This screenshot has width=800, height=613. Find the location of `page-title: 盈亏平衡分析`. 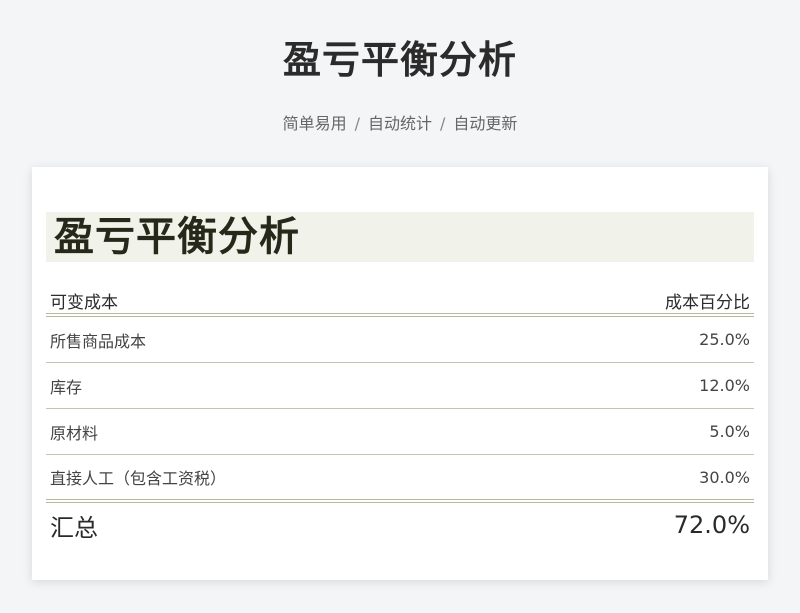

page-title: 盈亏平衡分析 is located at coordinates (399, 60).